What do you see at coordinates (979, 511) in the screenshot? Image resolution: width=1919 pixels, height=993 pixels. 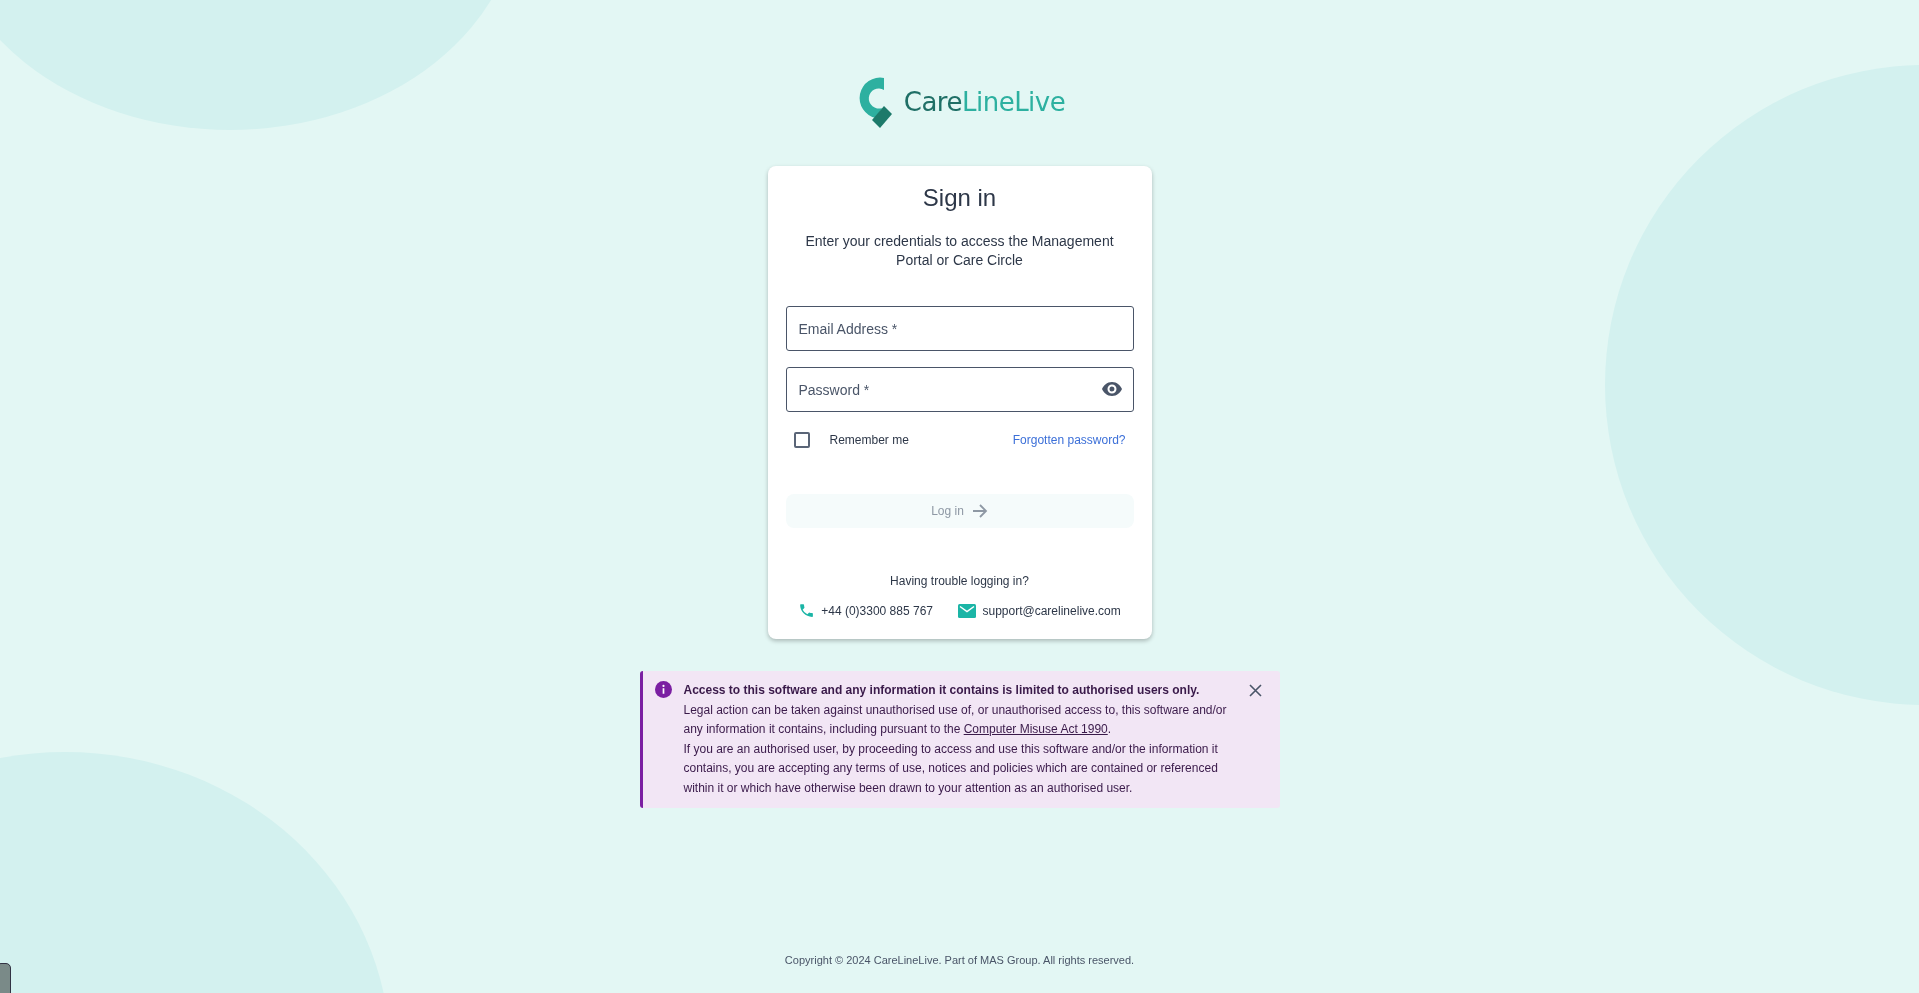 I see `arrow-right-icon` at bounding box center [979, 511].